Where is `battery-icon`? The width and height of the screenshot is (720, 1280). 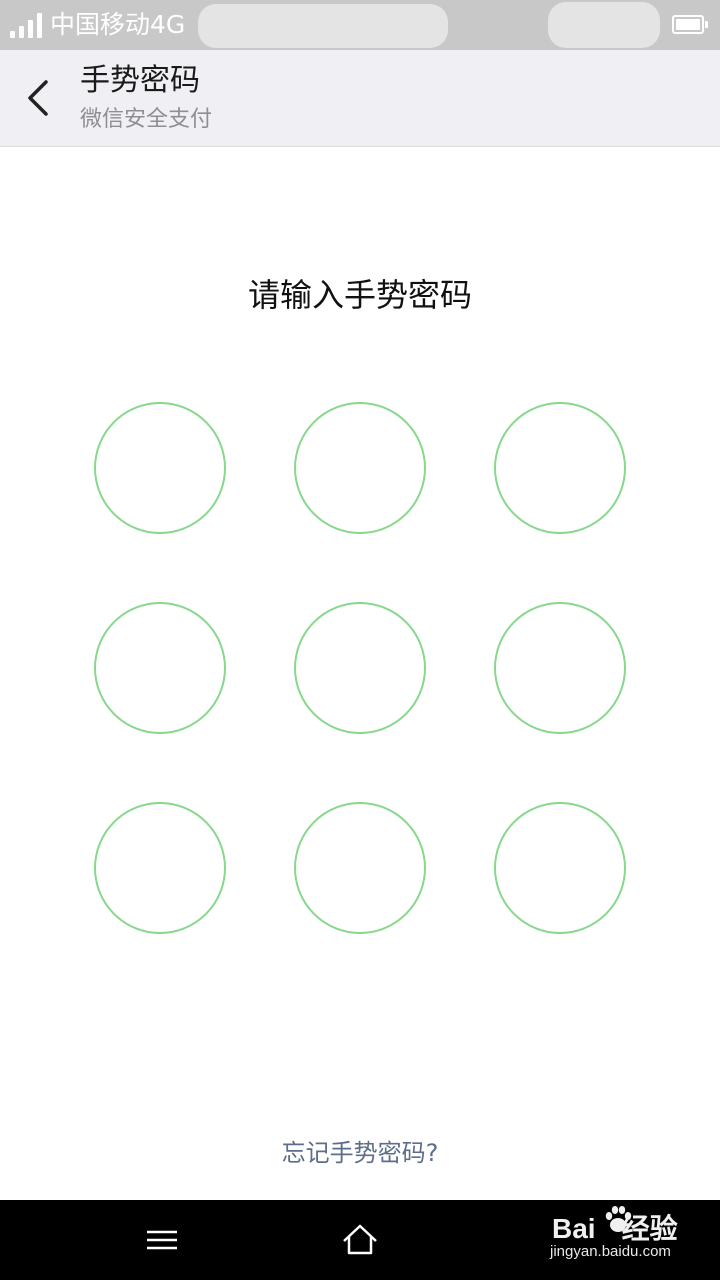
battery-icon is located at coordinates (690, 24).